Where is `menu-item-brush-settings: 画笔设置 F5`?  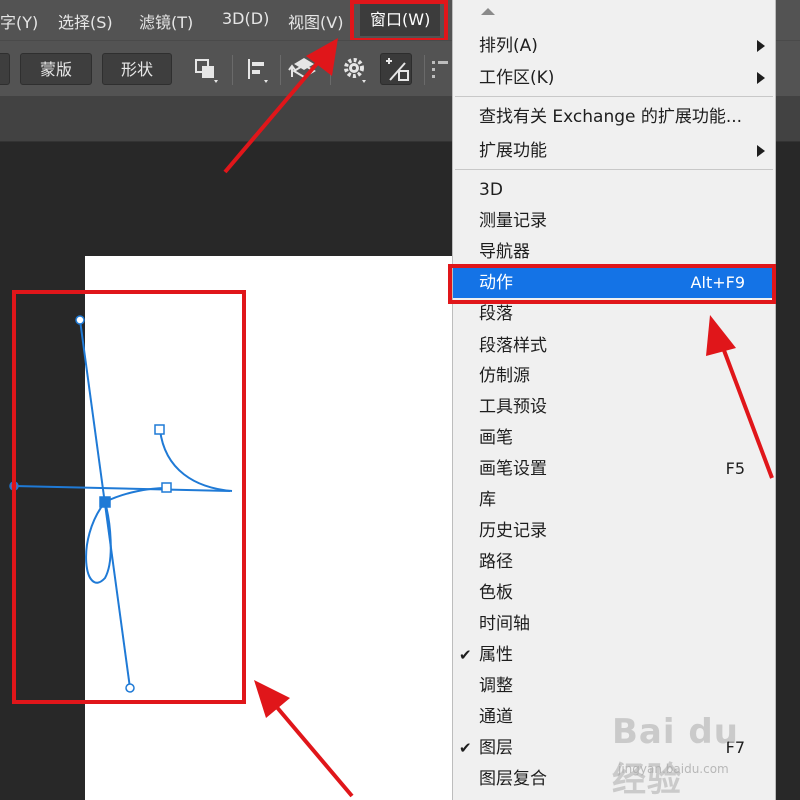 menu-item-brush-settings: 画笔设置 F5 is located at coordinates (614, 469).